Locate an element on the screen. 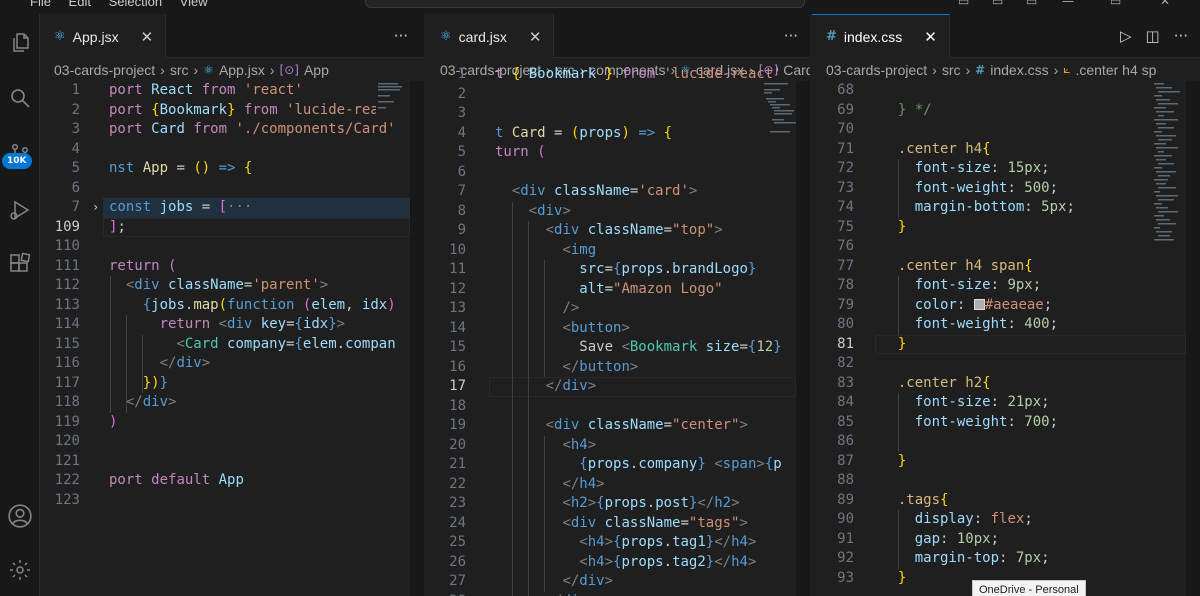 This screenshot has width=1200, height=596. code-line: 92 margin-top: 7px; is located at coordinates (1006, 559).